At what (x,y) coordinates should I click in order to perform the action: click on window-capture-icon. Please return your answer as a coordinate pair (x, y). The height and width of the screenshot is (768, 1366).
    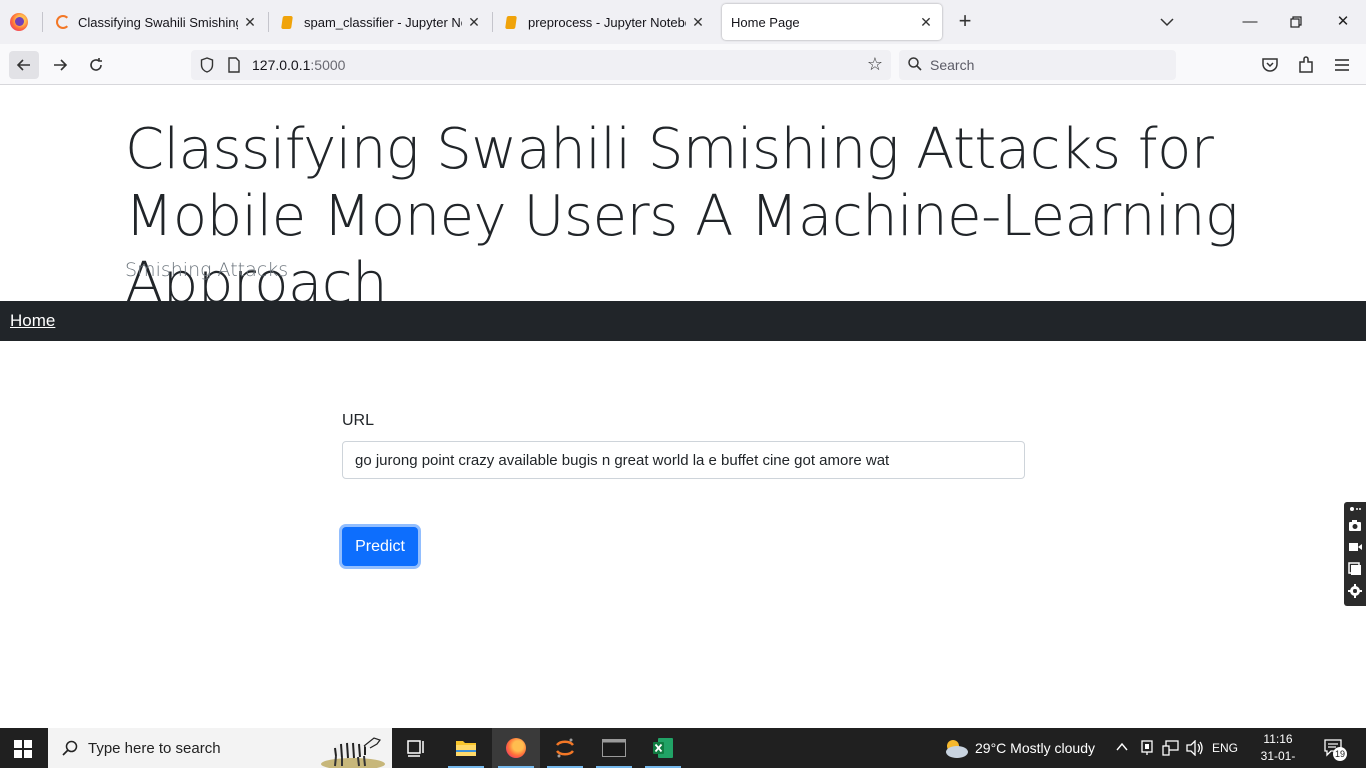
    Looking at the image, I should click on (1355, 569).